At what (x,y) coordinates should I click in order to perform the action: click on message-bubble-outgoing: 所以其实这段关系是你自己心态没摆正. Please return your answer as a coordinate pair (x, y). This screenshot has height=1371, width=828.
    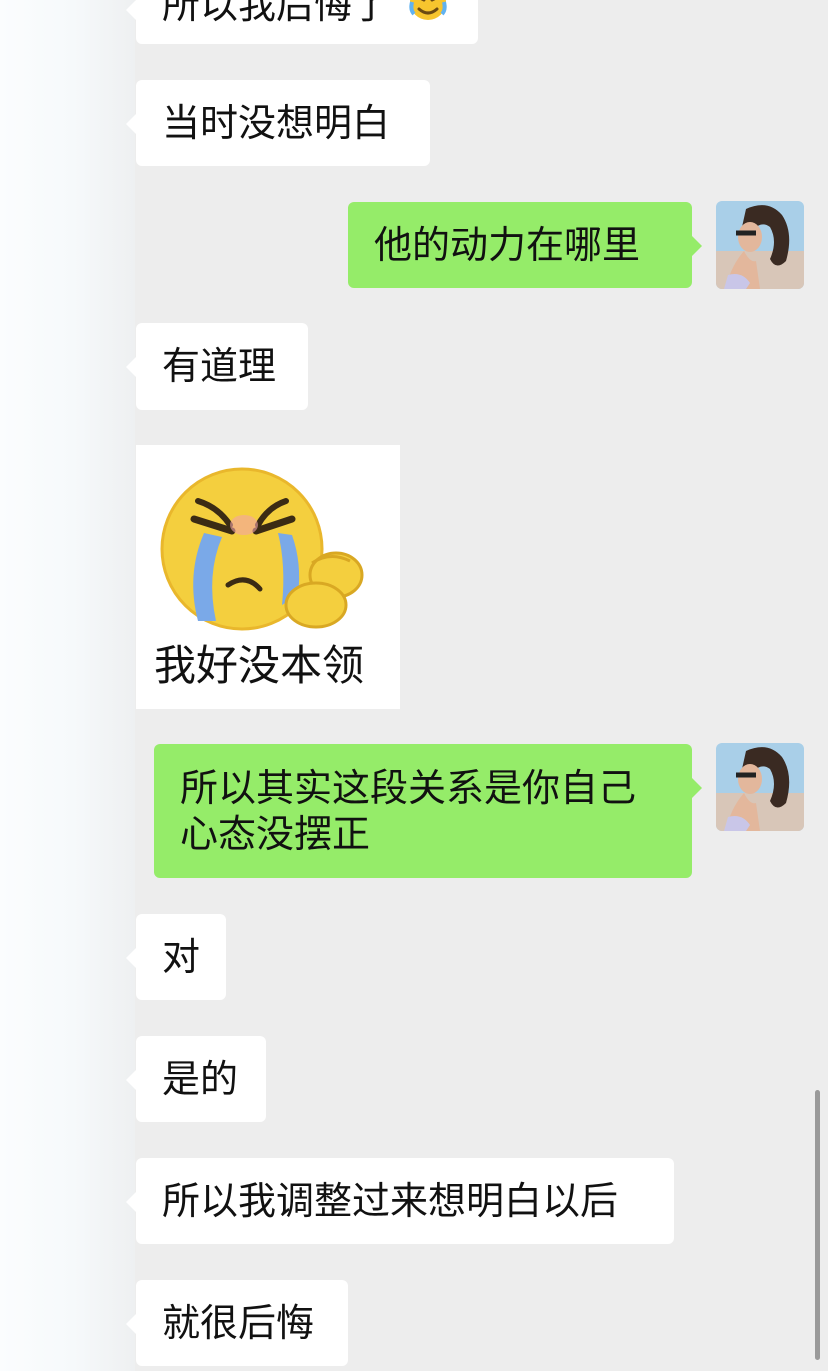
    Looking at the image, I should click on (428, 811).